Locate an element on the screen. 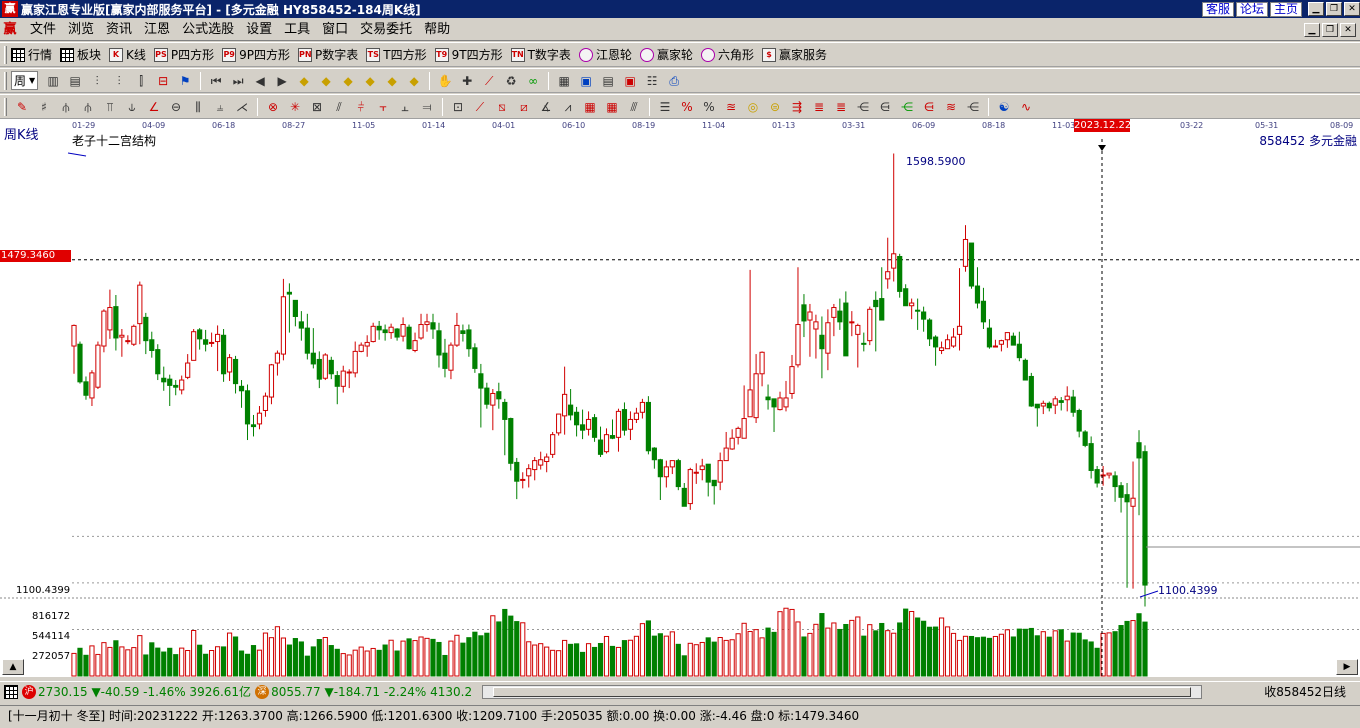  chart-scroll-right-icon: ▶ is located at coordinates (1347, 667).